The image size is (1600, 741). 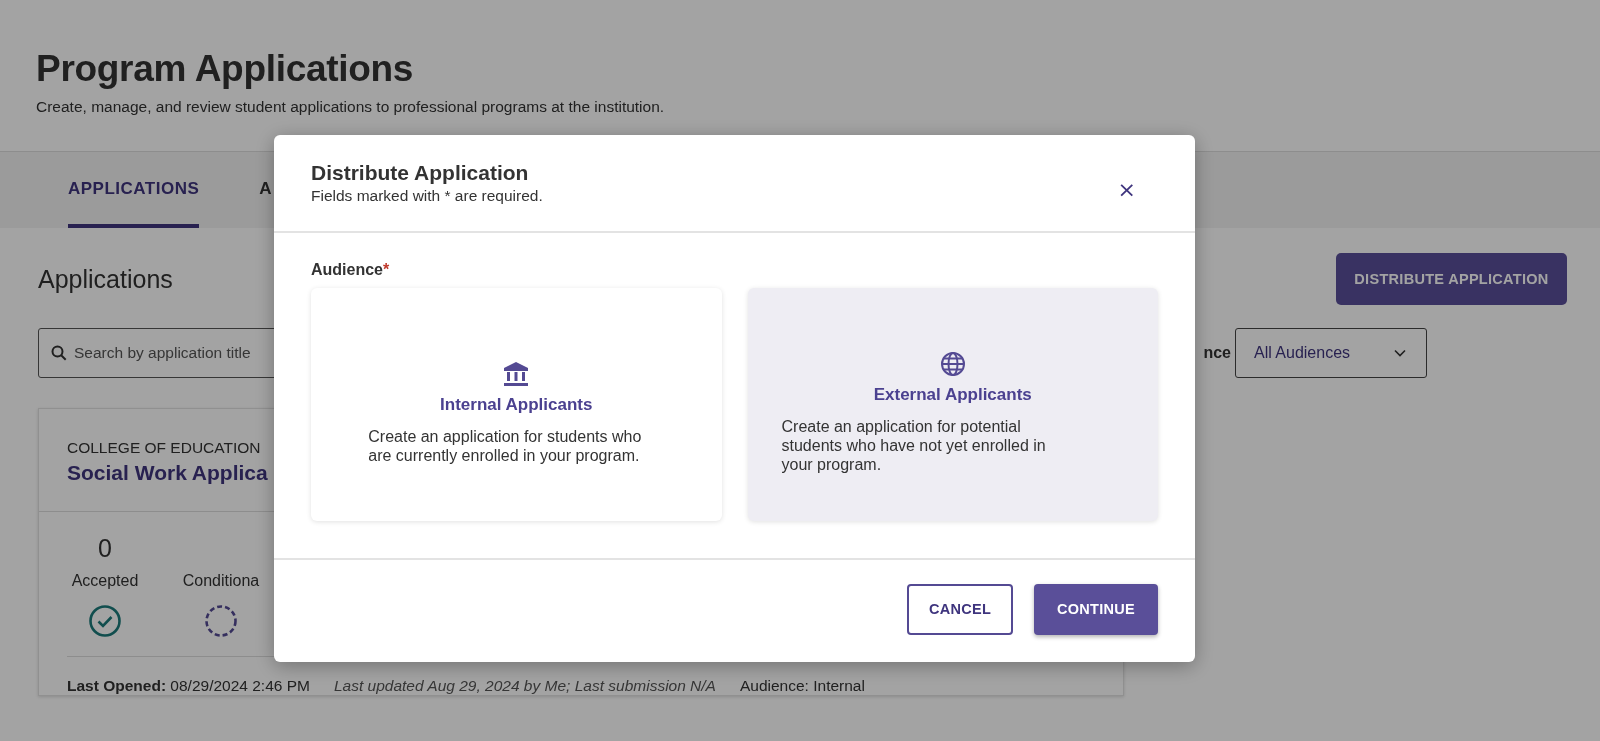 What do you see at coordinates (105, 621) in the screenshot?
I see `check-circle-icon` at bounding box center [105, 621].